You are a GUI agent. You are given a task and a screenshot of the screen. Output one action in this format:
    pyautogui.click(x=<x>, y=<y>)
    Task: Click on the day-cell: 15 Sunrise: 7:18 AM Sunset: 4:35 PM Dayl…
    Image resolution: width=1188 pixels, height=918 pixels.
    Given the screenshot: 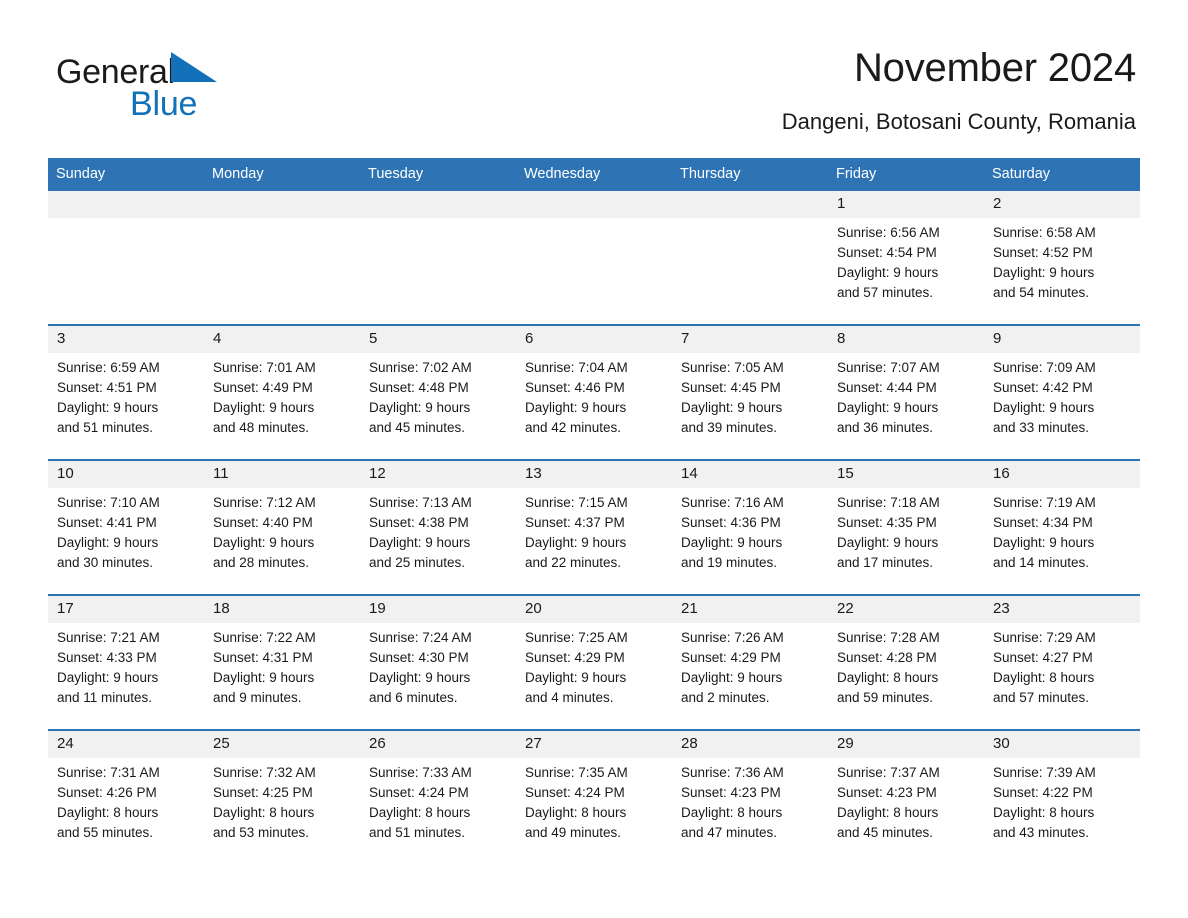 What is the action you would take?
    pyautogui.click(x=906, y=527)
    